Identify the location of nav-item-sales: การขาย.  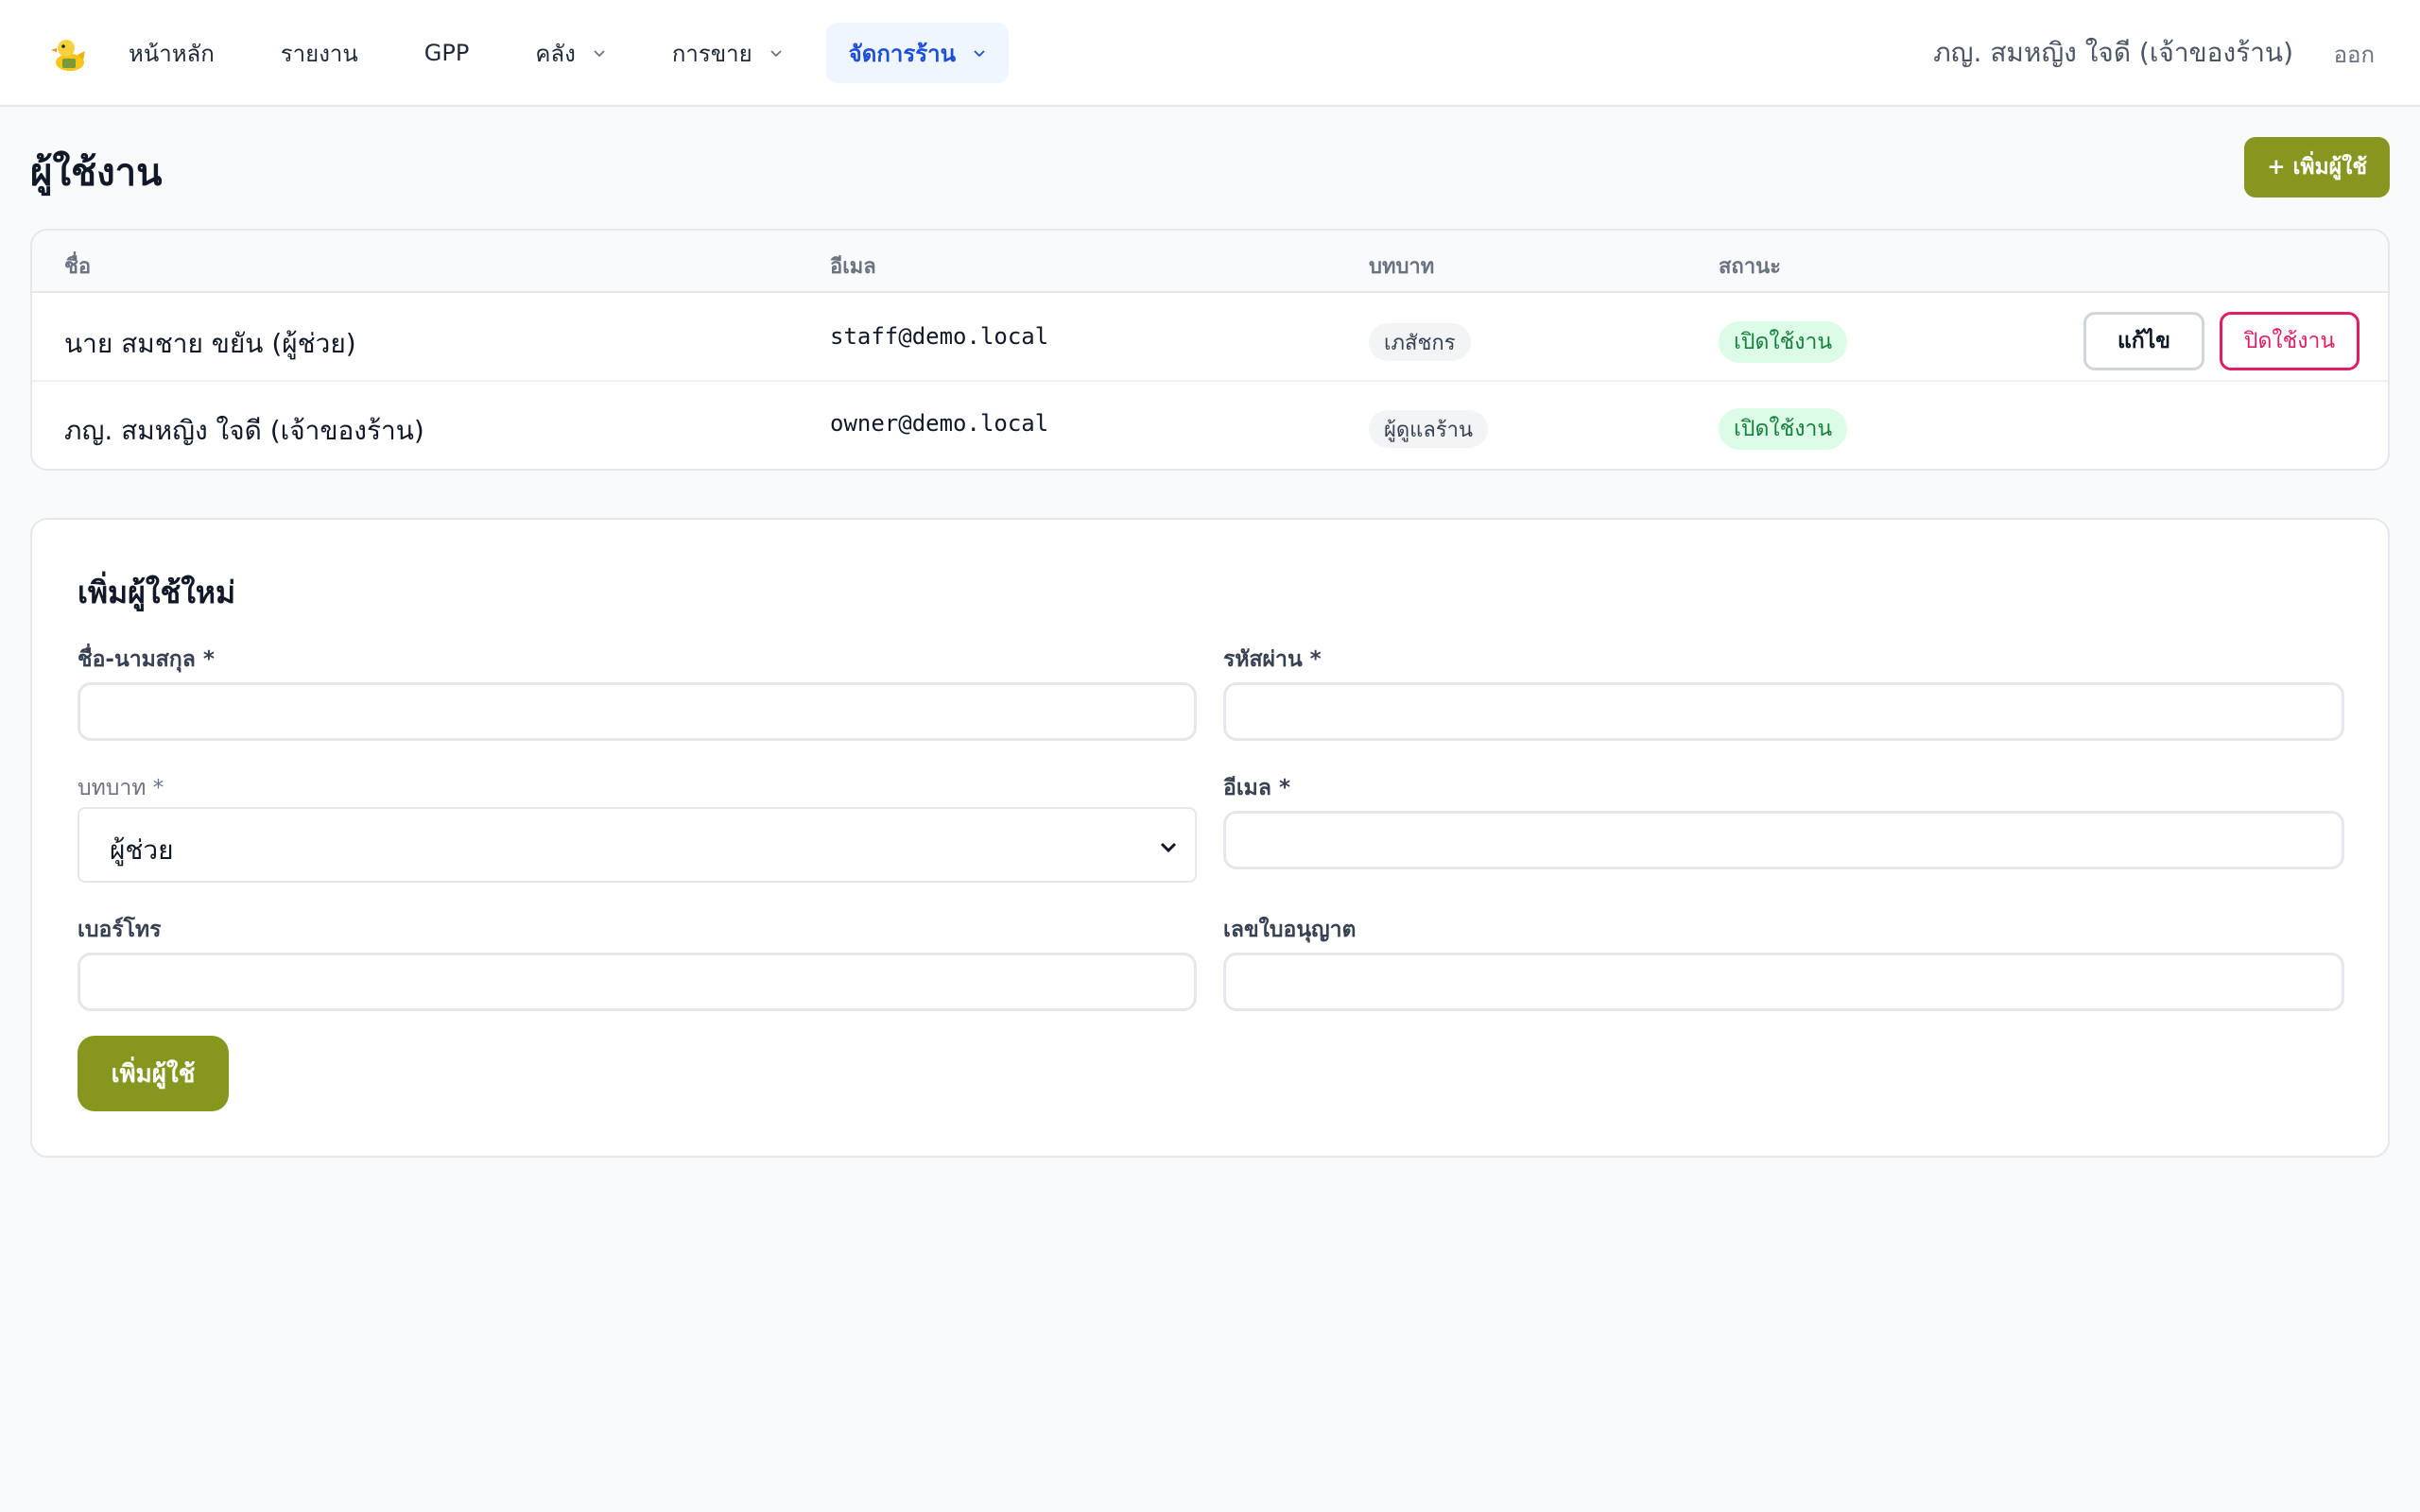
(727, 53).